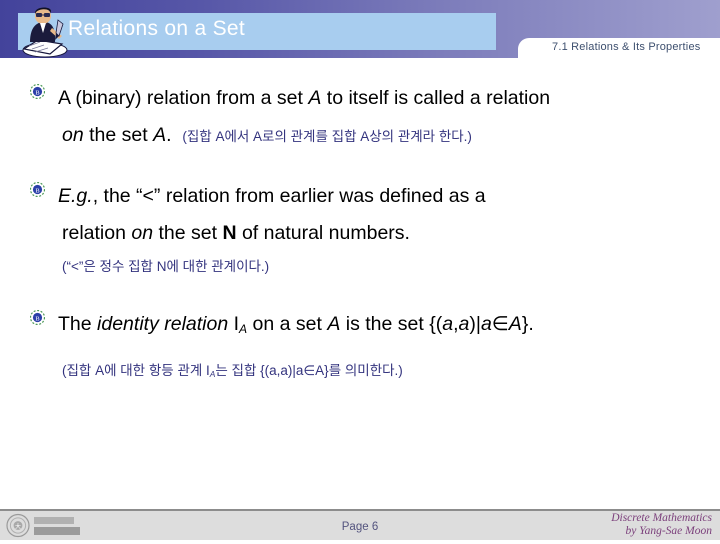  I want to click on identity-subscript: A, so click(243, 329).